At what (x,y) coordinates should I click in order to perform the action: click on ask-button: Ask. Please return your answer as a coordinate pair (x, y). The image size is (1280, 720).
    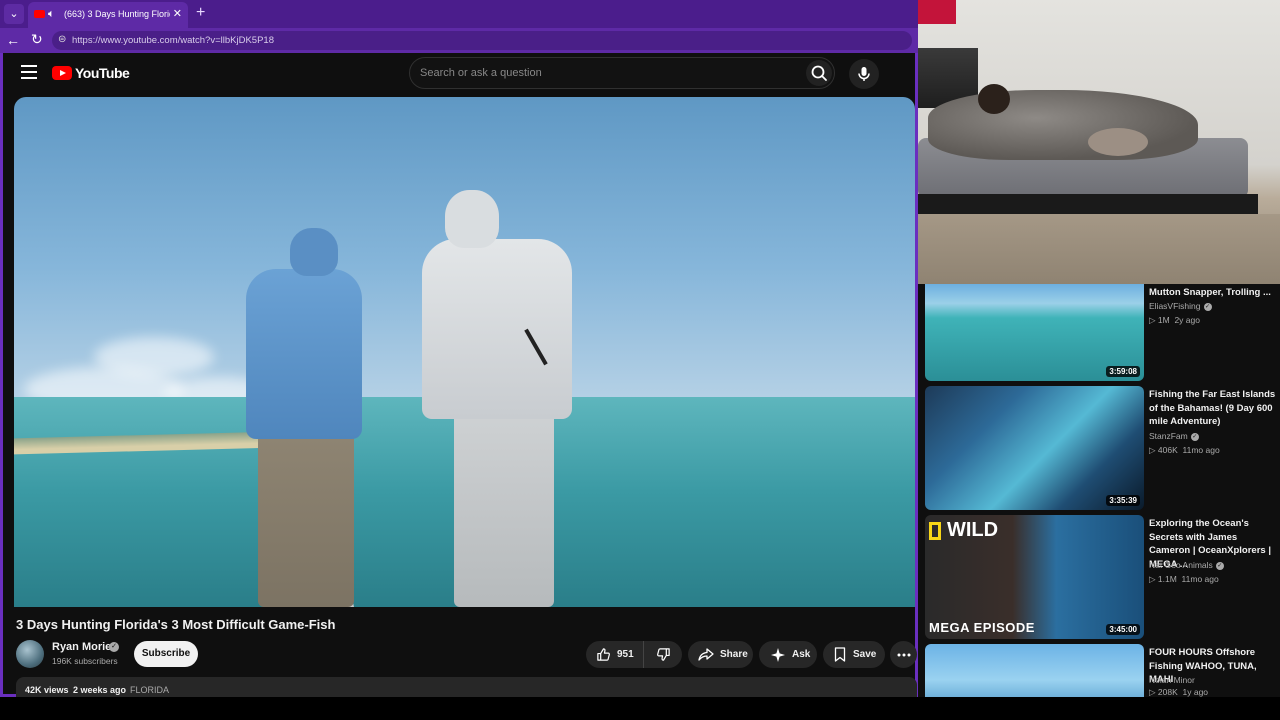
    Looking at the image, I should click on (788, 654).